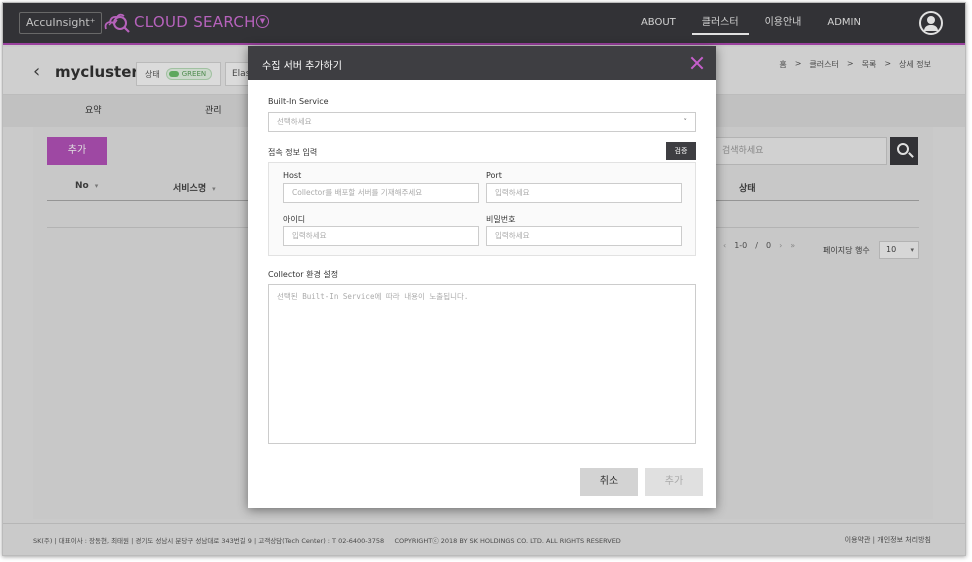 This screenshot has width=972, height=562. Describe the element at coordinates (674, 482) in the screenshot. I see `submit-add-button: 추가` at that location.